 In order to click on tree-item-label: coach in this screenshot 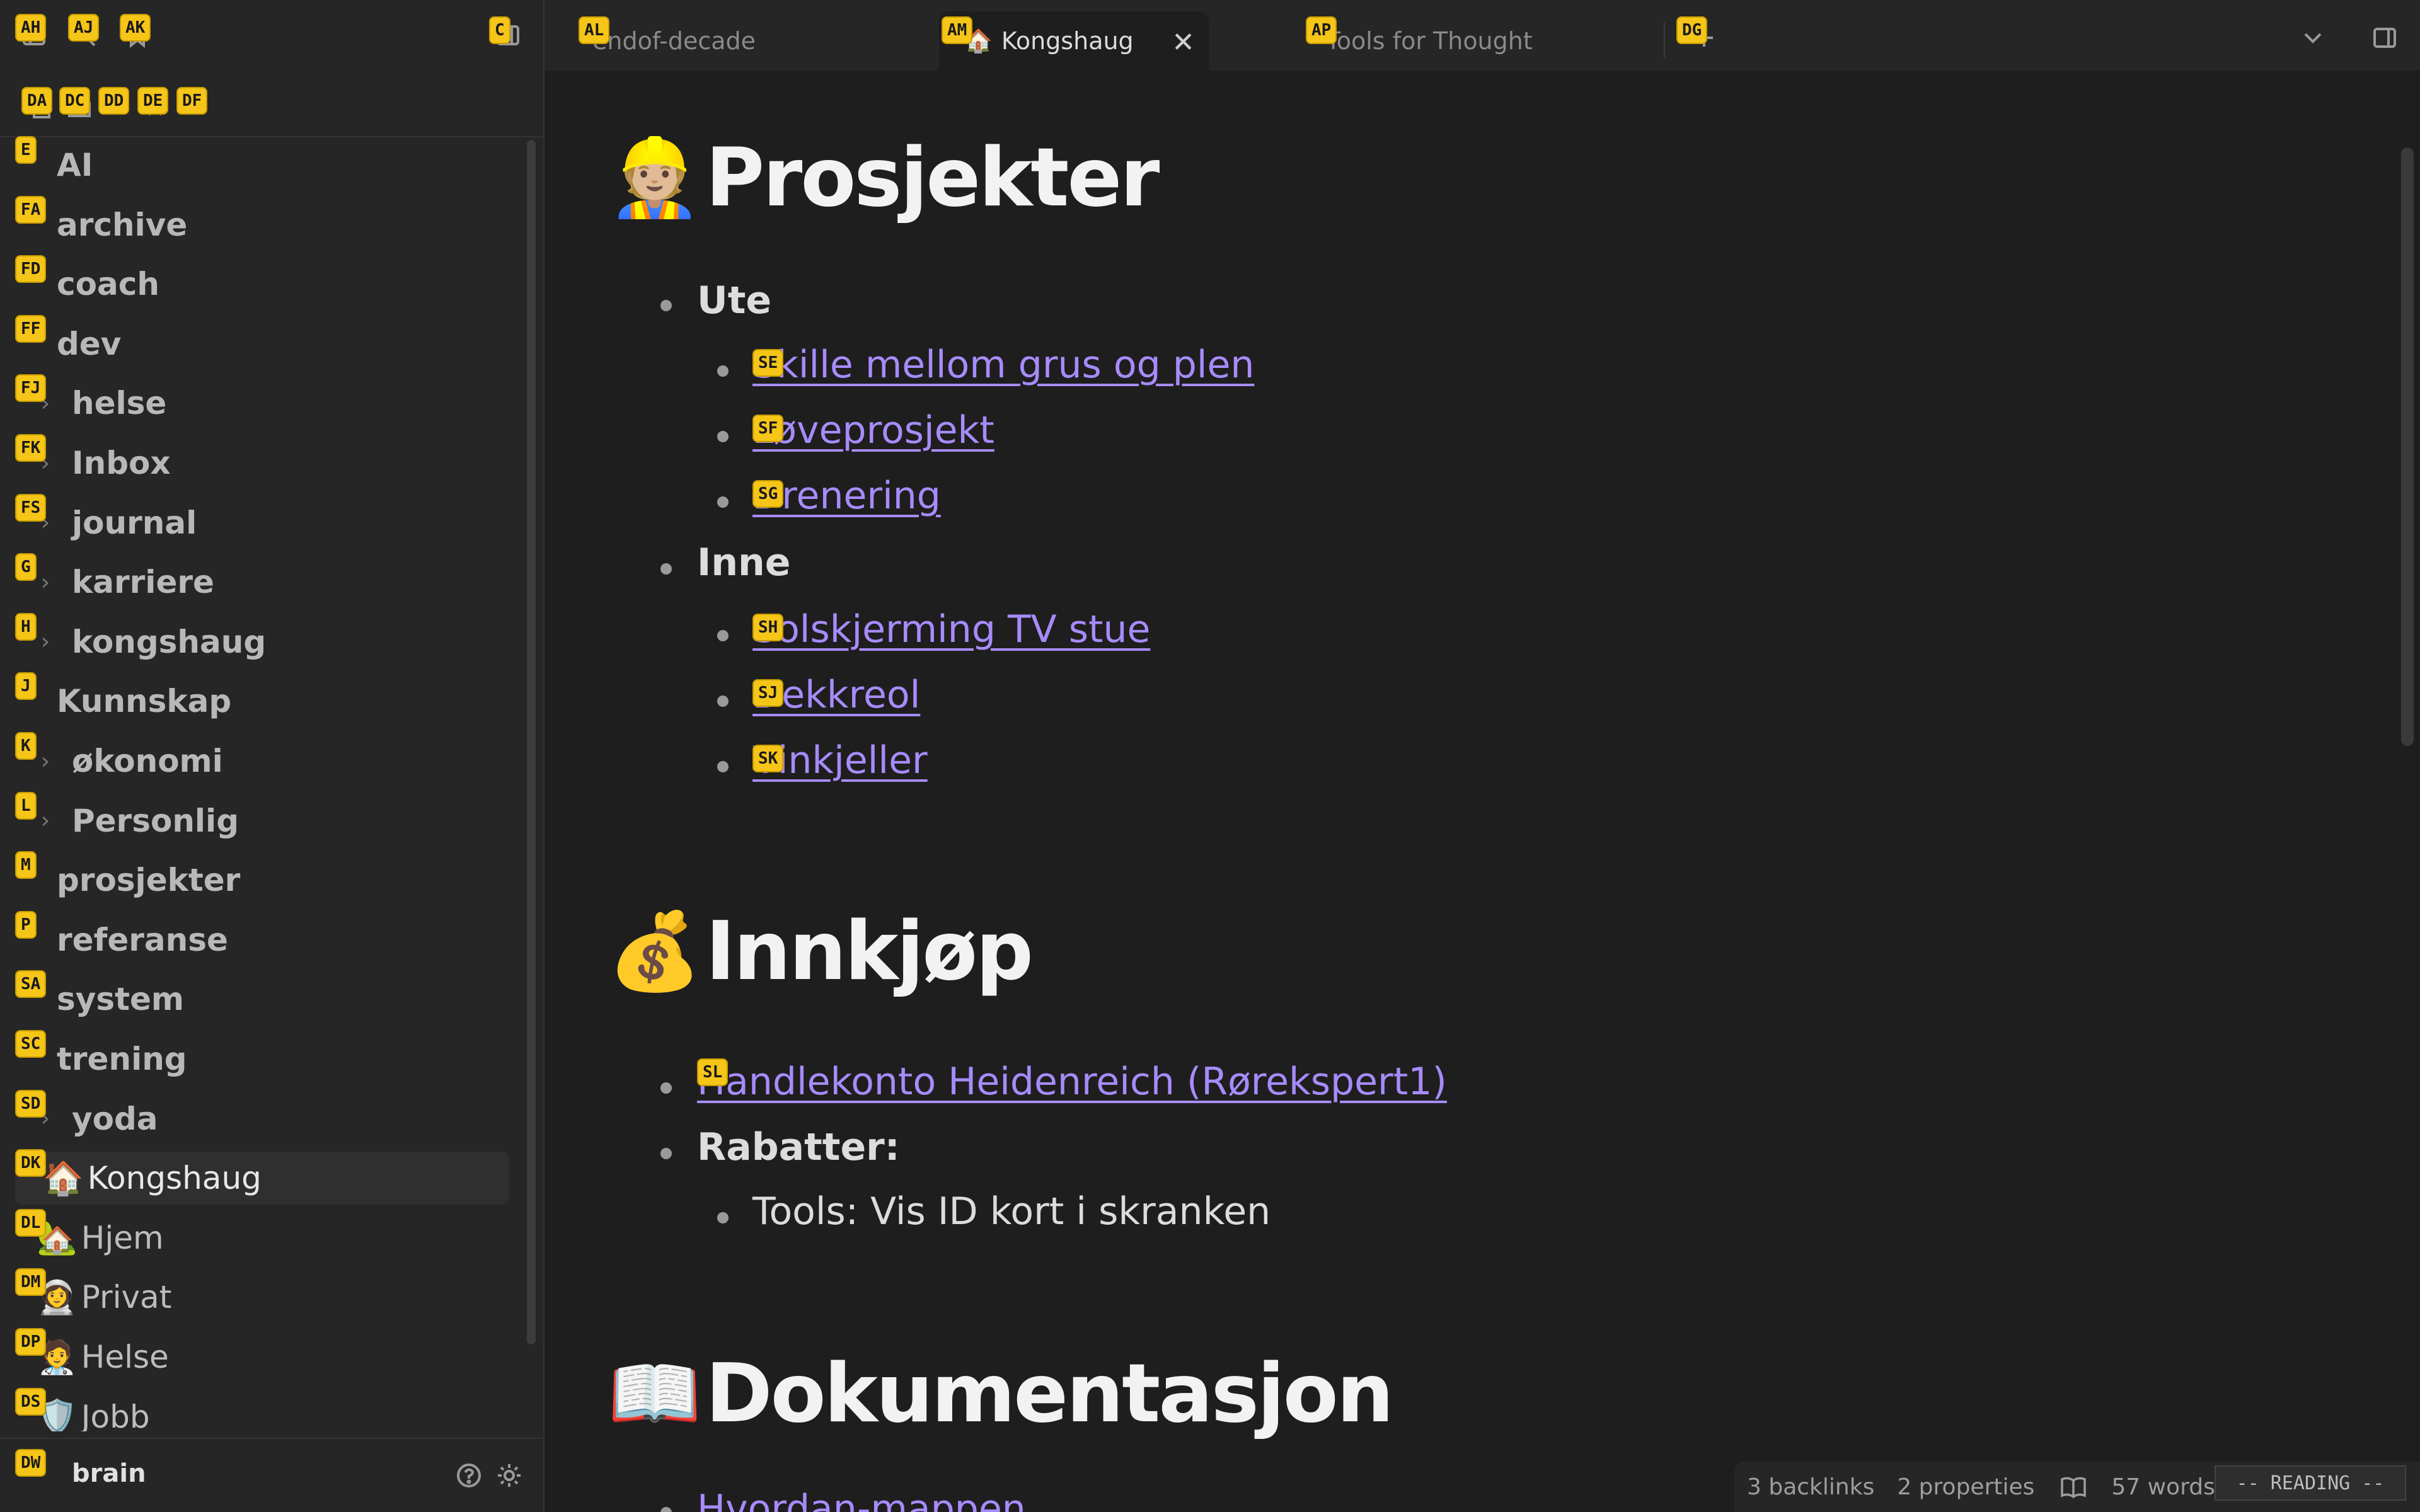, I will do `click(108, 284)`.